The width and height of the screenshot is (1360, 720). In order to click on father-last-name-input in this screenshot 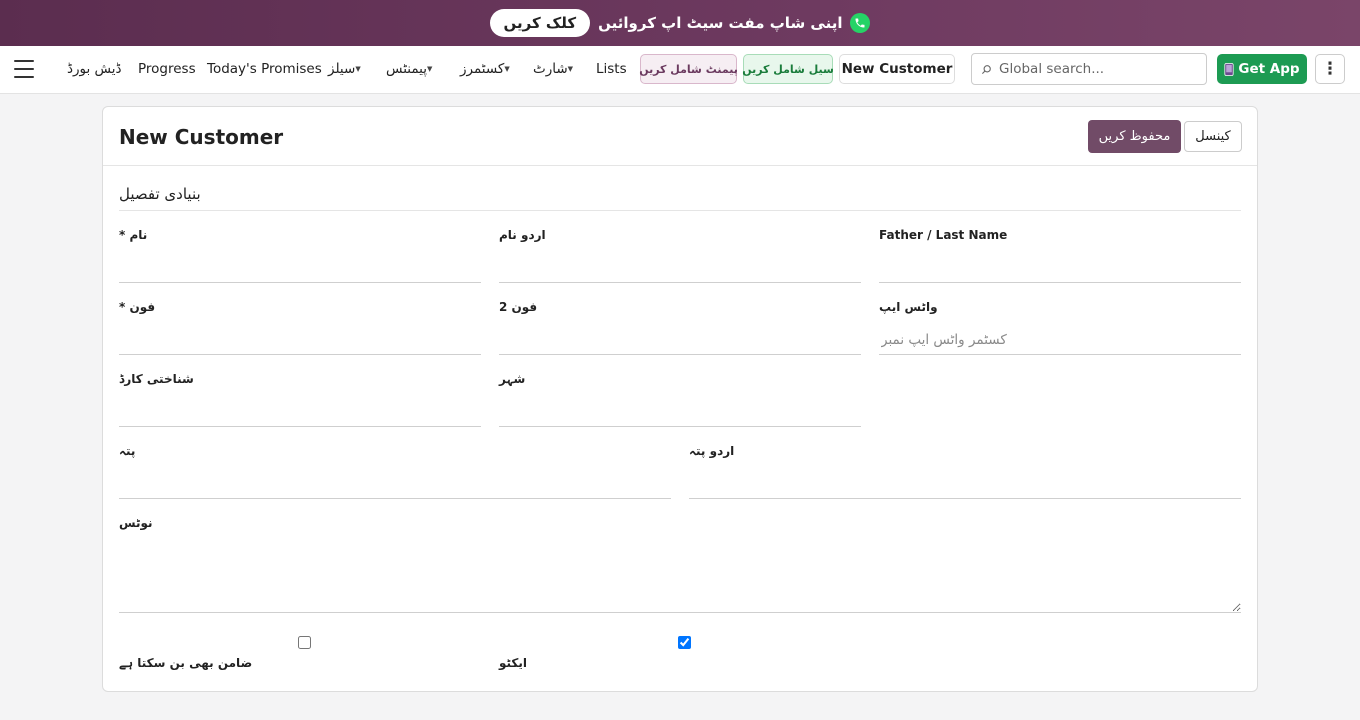, I will do `click(1060, 268)`.